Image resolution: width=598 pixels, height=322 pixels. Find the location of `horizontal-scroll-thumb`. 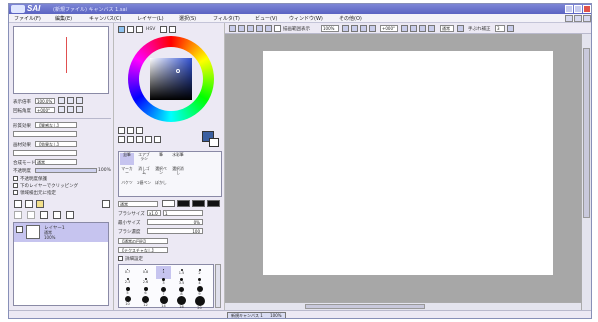

horizontal-scroll-thumb is located at coordinates (365, 306).